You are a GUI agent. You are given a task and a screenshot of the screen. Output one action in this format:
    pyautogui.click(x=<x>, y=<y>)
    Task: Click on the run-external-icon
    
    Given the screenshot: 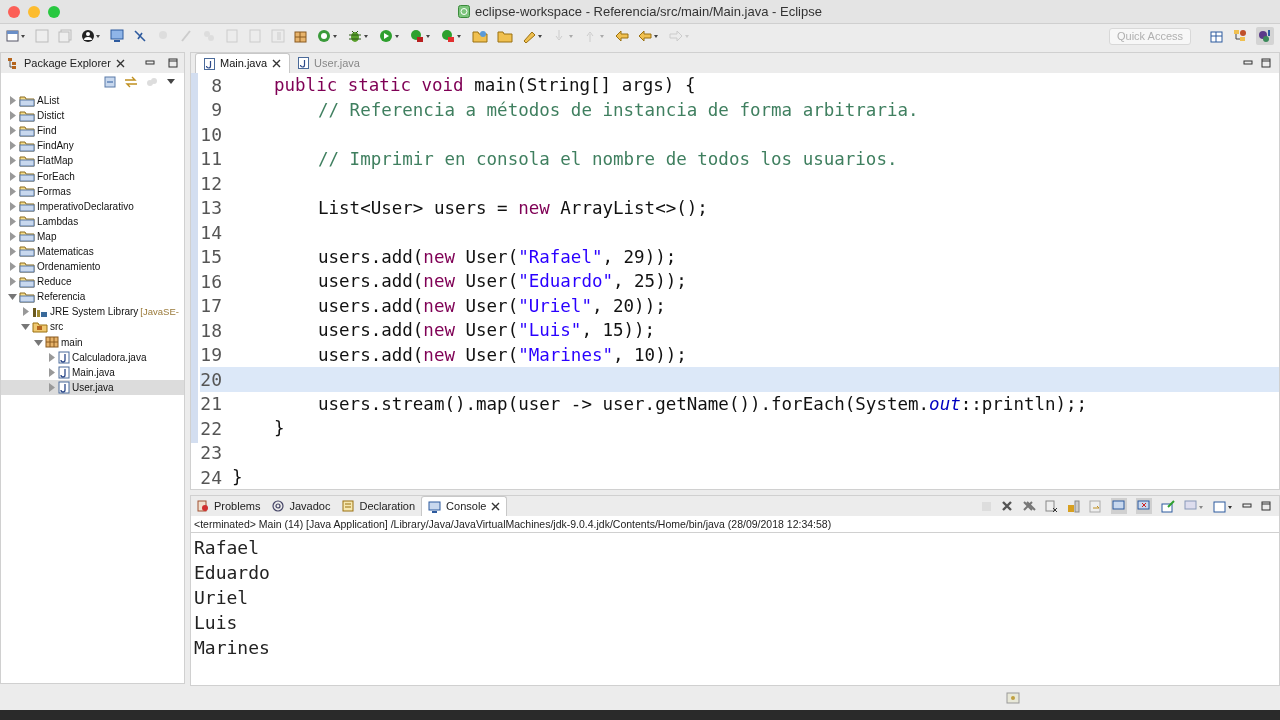 What is the action you would take?
    pyautogui.click(x=452, y=36)
    